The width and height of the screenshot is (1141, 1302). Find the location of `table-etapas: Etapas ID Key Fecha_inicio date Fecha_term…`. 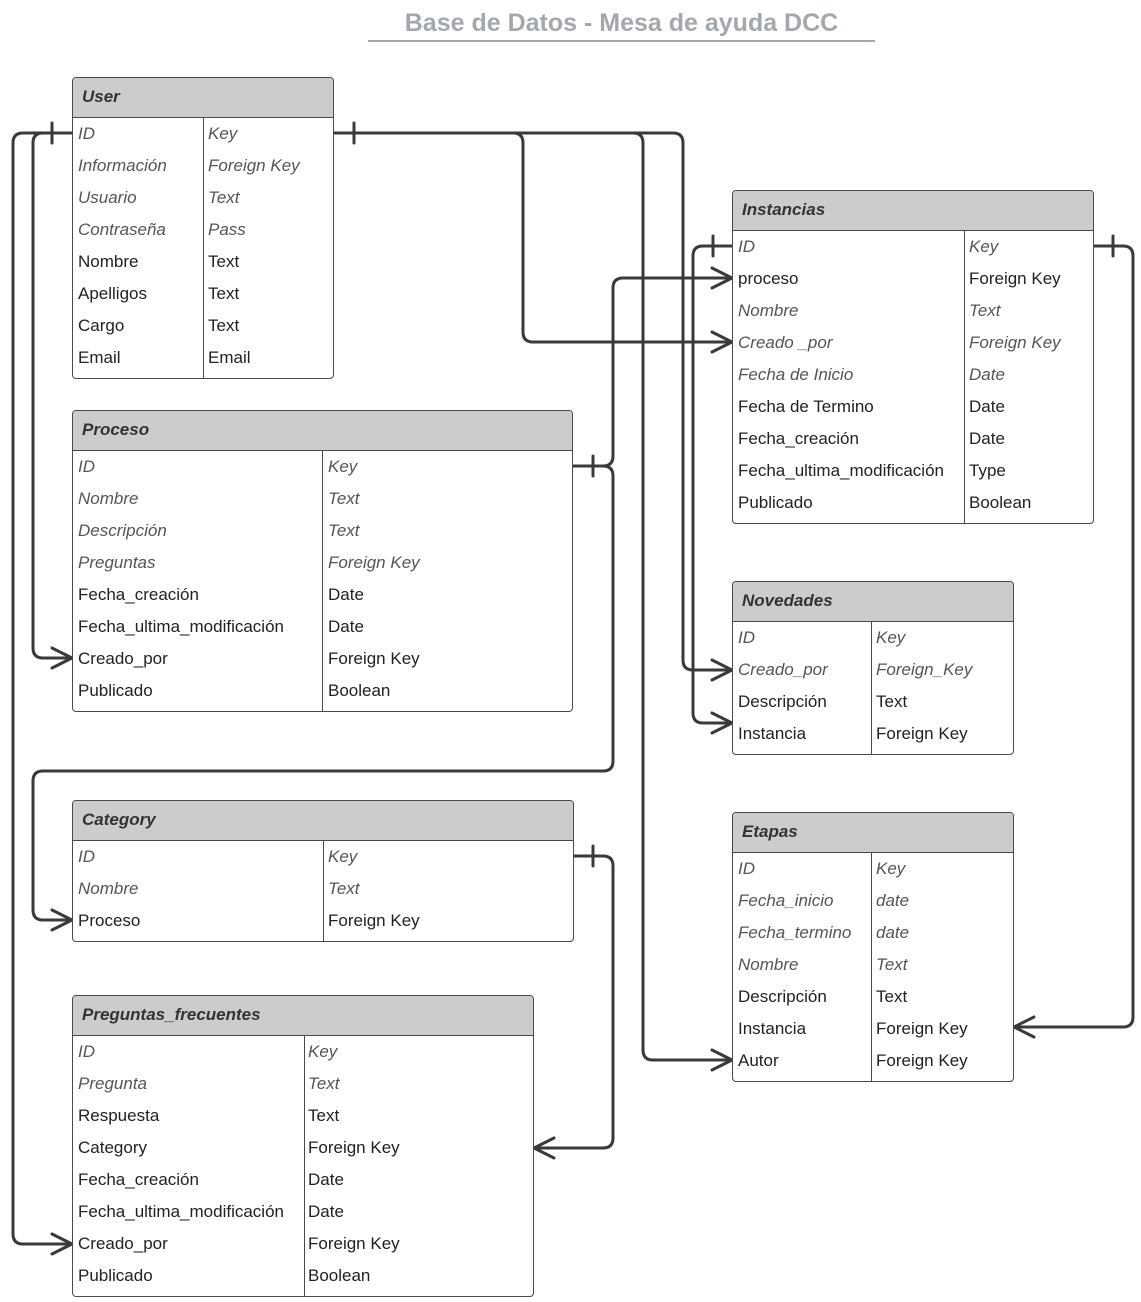

table-etapas: Etapas ID Key Fecha_inicio date Fecha_term… is located at coordinates (873, 947).